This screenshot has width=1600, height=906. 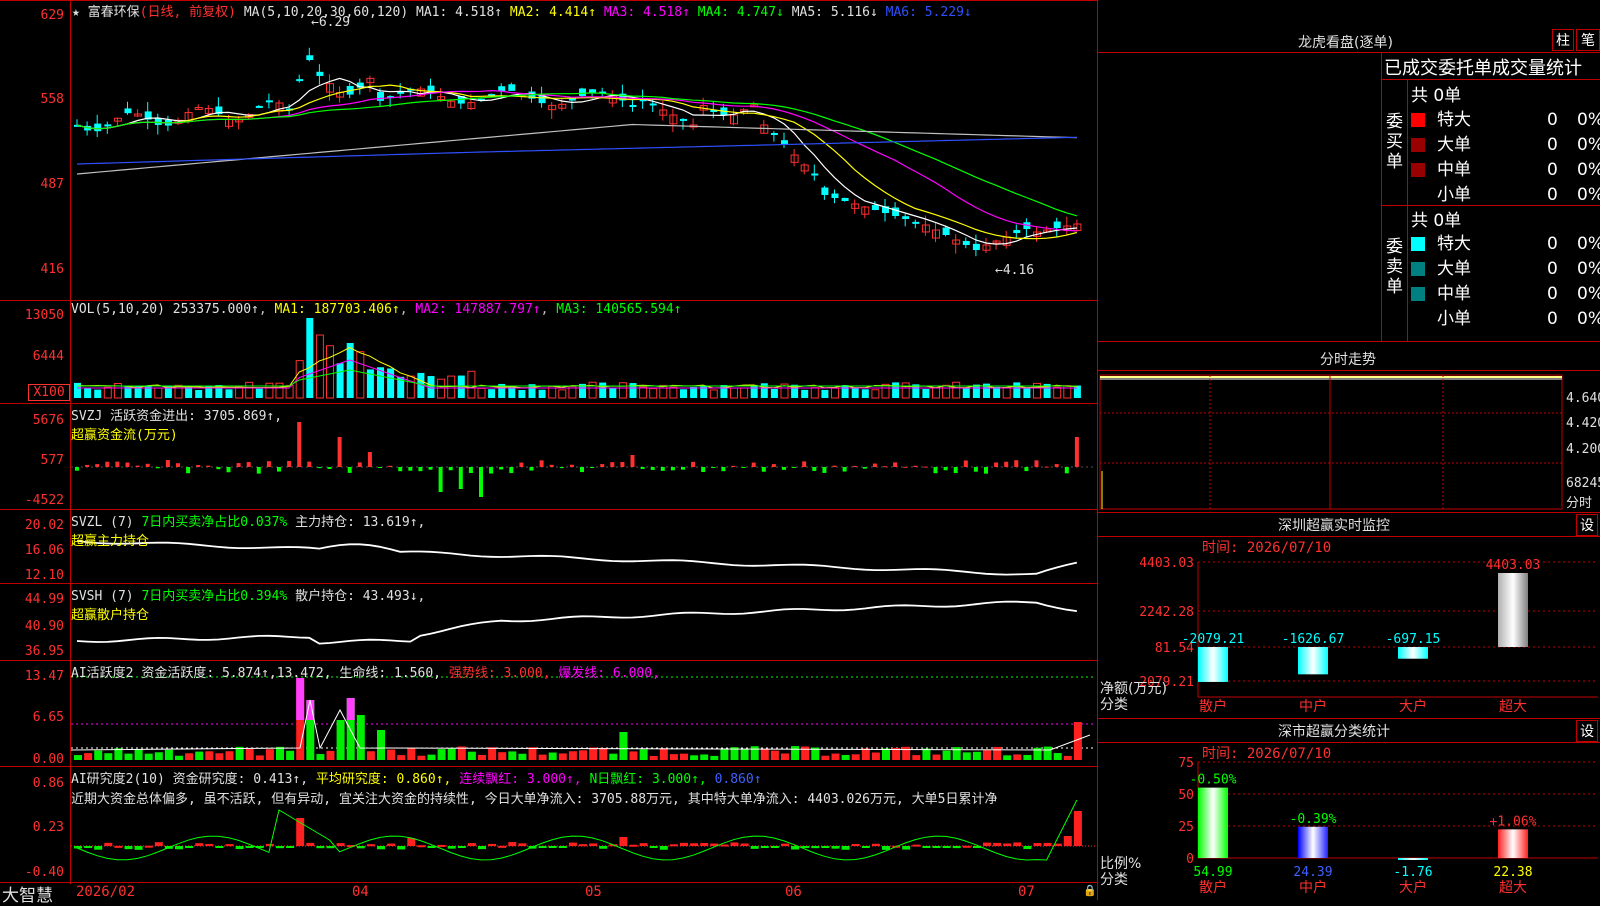 I want to click on lock-icon: 🔒, so click(x=1090, y=890).